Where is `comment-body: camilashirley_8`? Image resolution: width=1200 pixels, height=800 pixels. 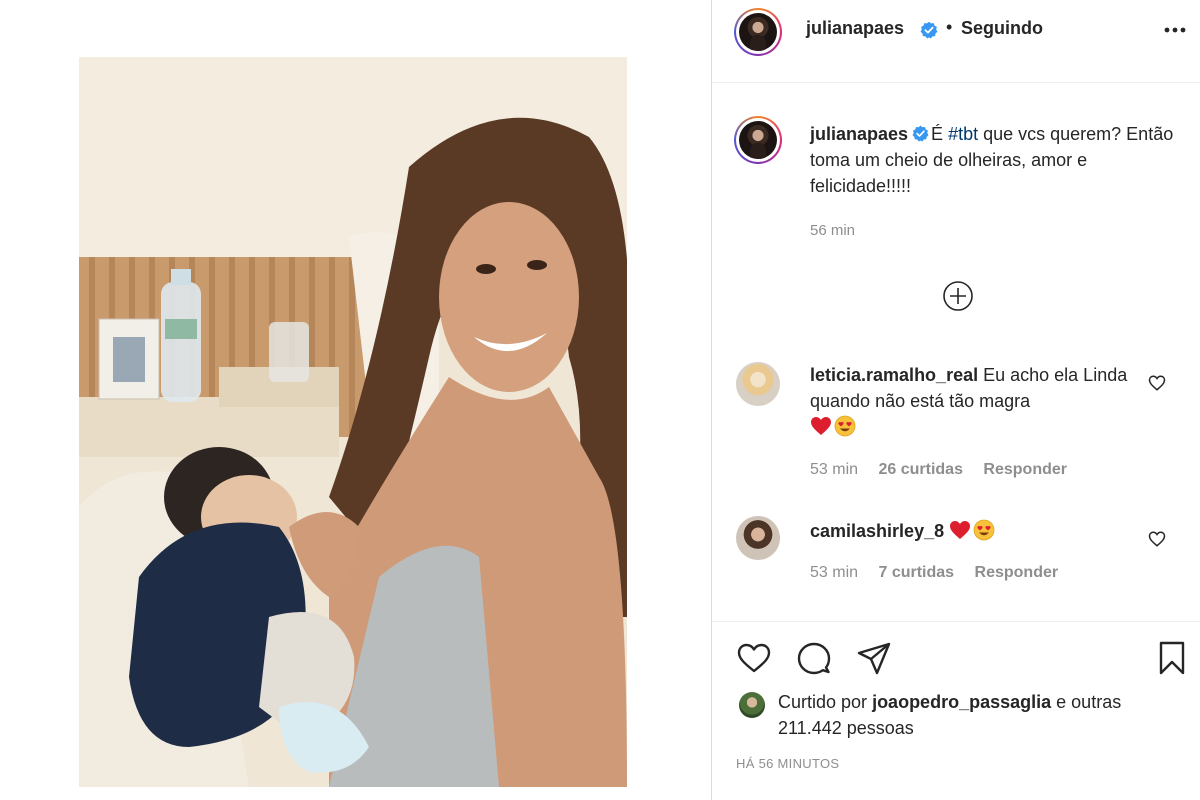 comment-body: camilashirley_8 is located at coordinates (980, 531).